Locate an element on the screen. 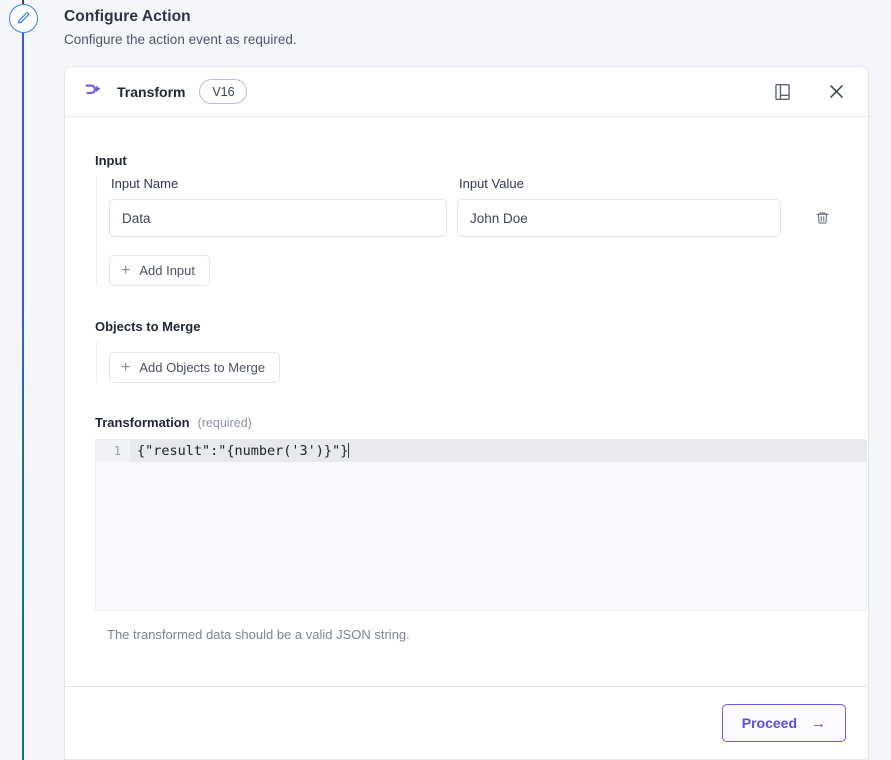 The width and height of the screenshot is (891, 760). add-input-button: + Add Input is located at coordinates (159, 270).